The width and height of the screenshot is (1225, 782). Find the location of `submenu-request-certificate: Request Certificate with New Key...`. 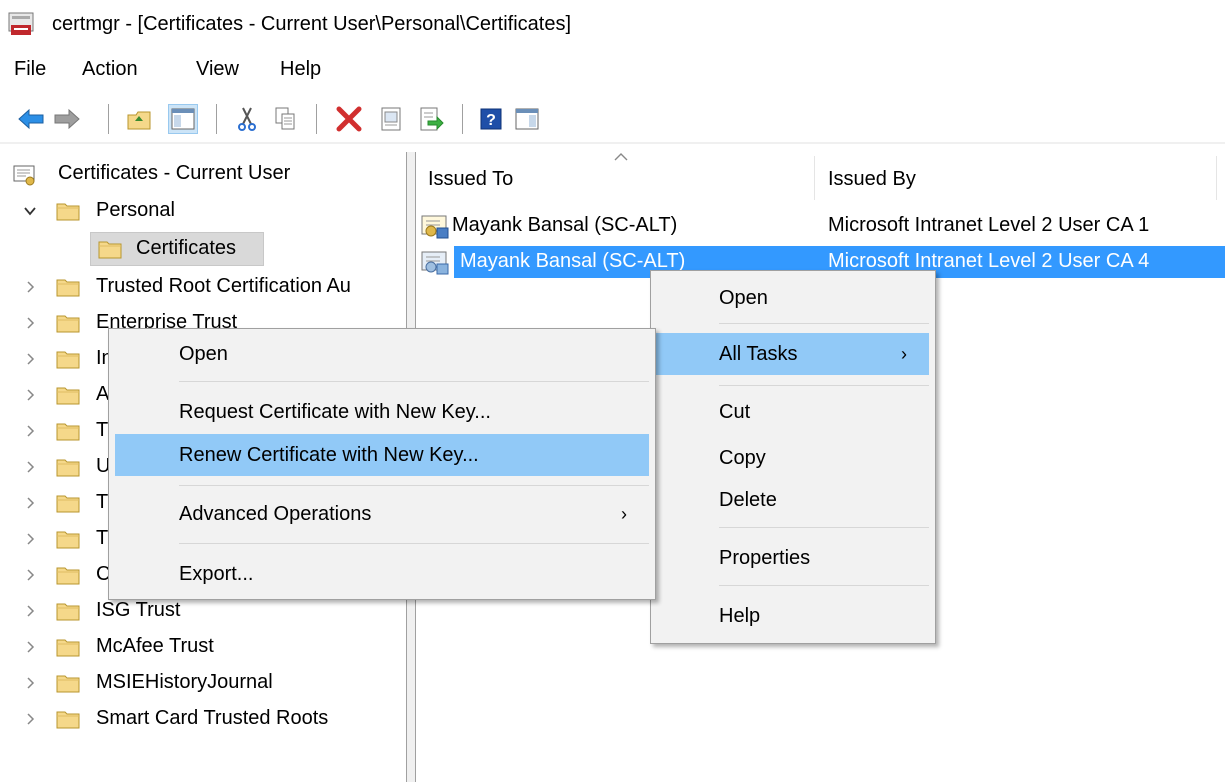

submenu-request-certificate: Request Certificate with New Key... is located at coordinates (382, 412).